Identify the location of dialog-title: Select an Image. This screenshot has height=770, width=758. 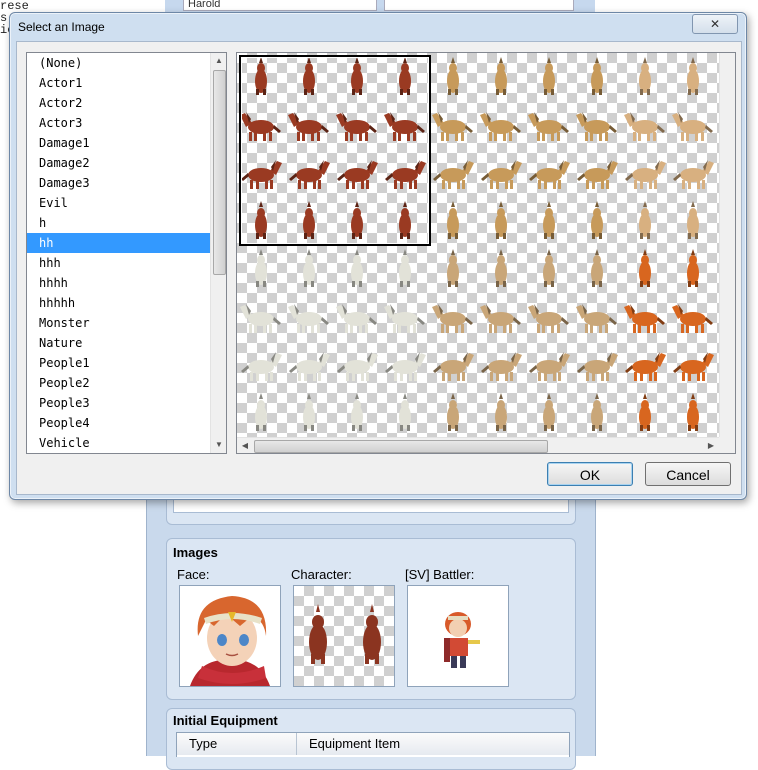
(61, 27).